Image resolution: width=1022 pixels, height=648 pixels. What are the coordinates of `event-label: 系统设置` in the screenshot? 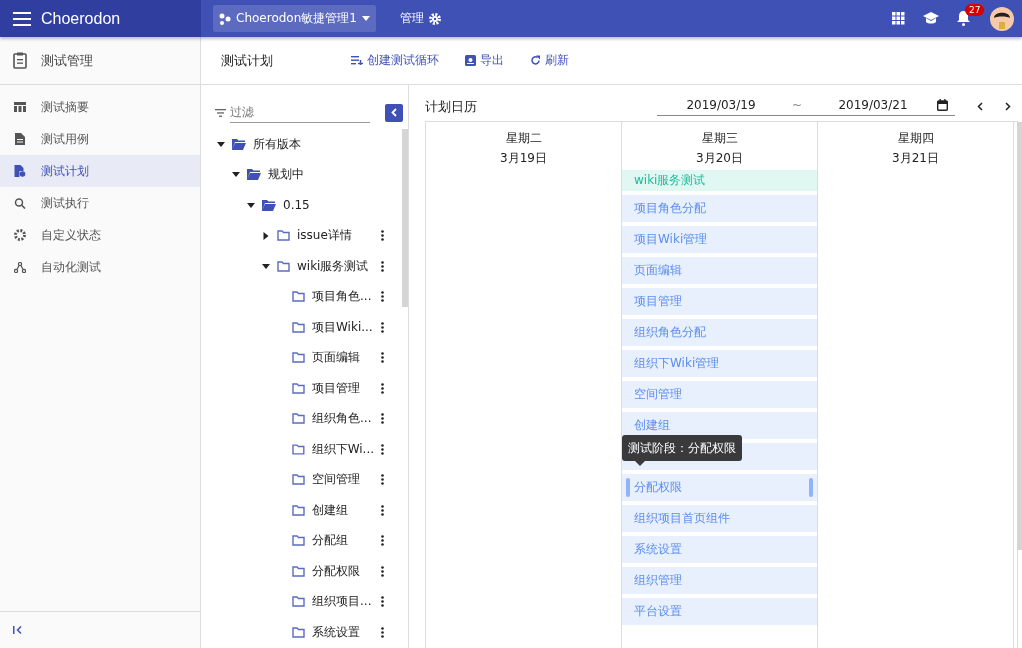 It's located at (658, 549).